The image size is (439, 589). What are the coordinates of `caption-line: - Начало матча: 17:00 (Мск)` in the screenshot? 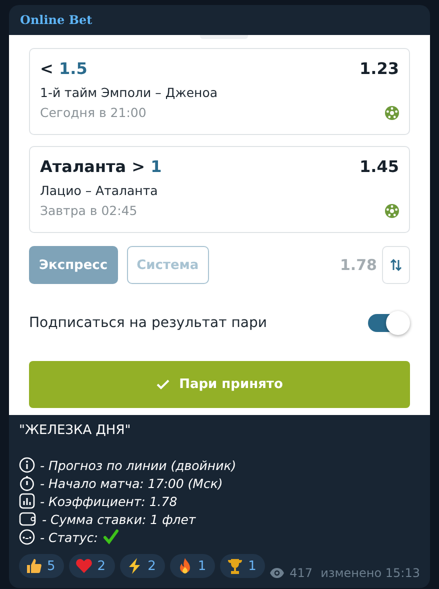 It's located at (131, 483).